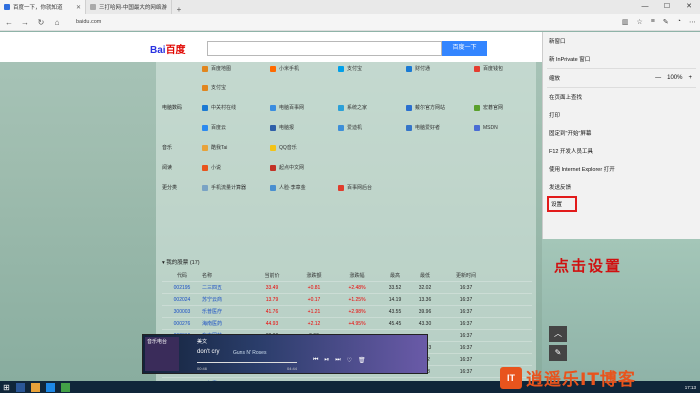  I want to click on link-item: 系统之家, so click(372, 107).